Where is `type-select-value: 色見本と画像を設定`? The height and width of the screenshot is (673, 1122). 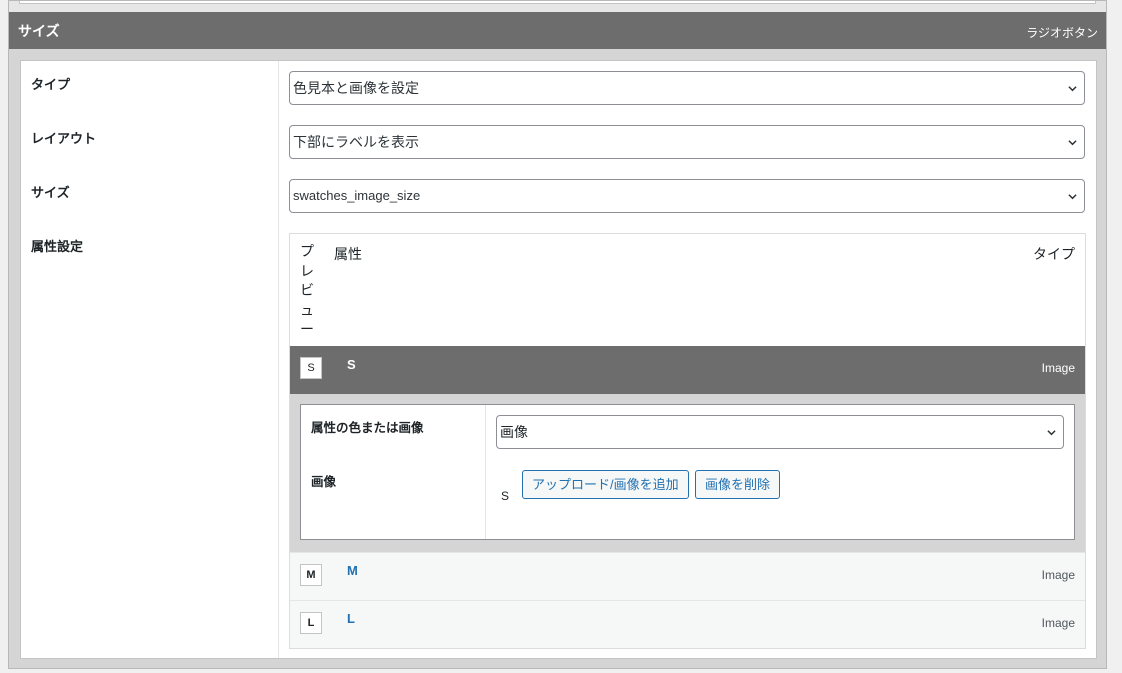 type-select-value: 色見本と画像を設定 is located at coordinates (356, 88).